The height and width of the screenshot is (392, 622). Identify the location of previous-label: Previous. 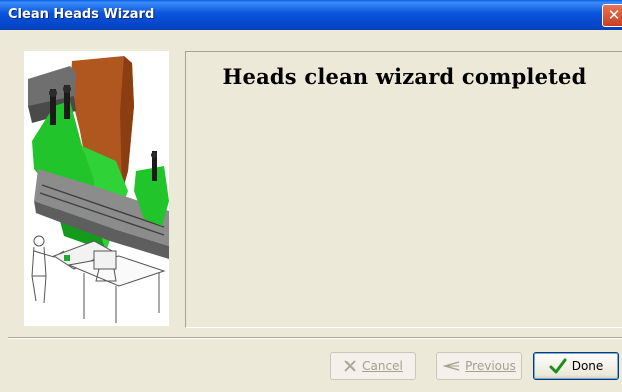
(490, 366).